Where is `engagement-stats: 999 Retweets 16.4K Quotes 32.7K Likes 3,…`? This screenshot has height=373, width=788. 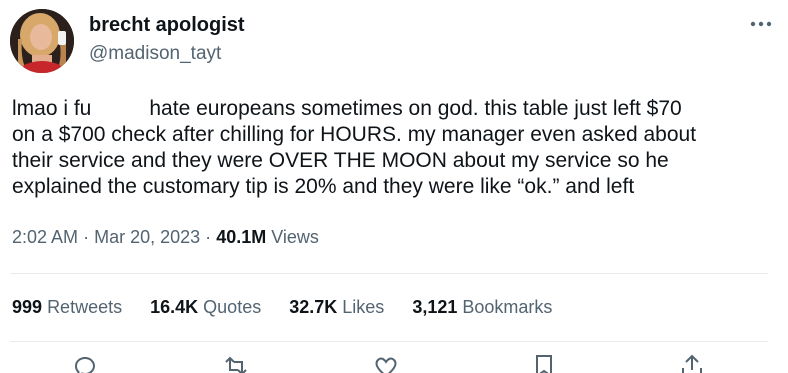 engagement-stats: 999 Retweets 16.4K Quotes 32.7K Likes 3,… is located at coordinates (296, 307).